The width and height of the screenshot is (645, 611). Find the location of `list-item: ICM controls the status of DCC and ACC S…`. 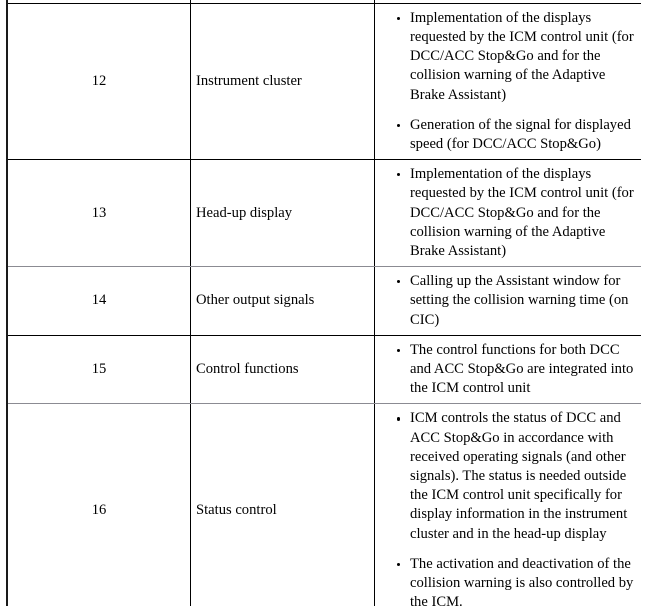

list-item: ICM controls the status of DCC and ACC S… is located at coordinates (516, 476).